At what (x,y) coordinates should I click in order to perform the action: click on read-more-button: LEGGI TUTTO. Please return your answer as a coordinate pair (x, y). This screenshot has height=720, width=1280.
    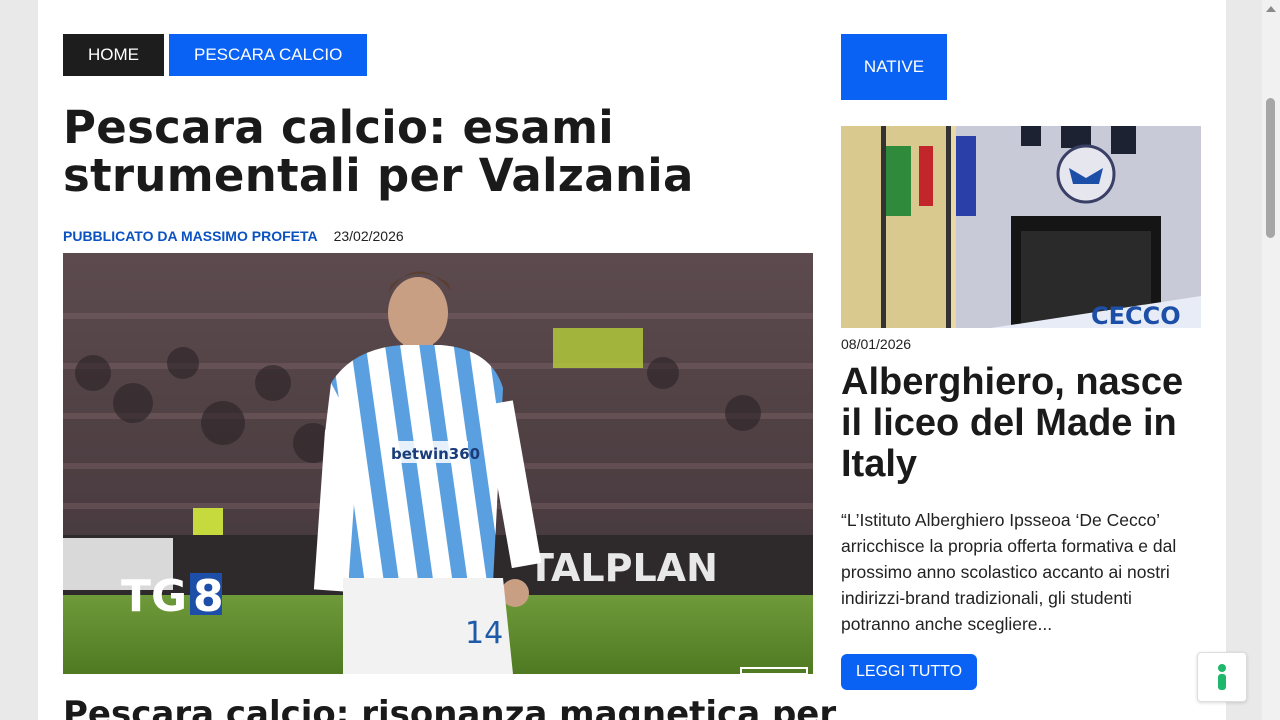
    Looking at the image, I should click on (909, 672).